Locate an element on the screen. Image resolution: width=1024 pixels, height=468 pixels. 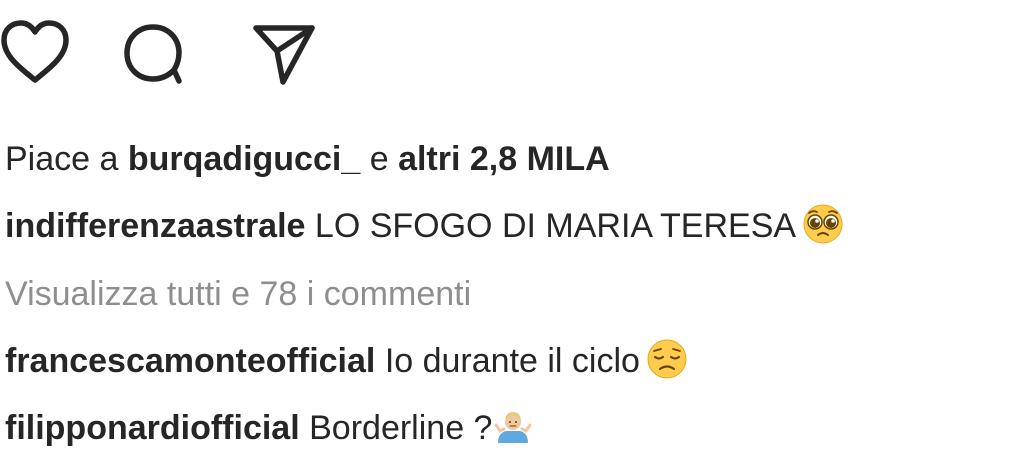
person-shrugging-emoji-icon is located at coordinates (513, 426).